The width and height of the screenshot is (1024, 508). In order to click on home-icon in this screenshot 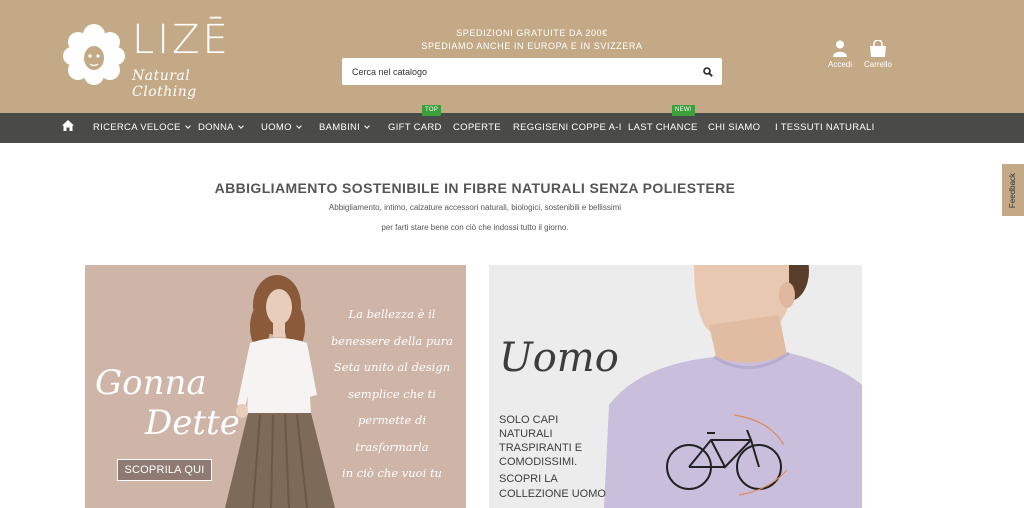, I will do `click(68, 125)`.